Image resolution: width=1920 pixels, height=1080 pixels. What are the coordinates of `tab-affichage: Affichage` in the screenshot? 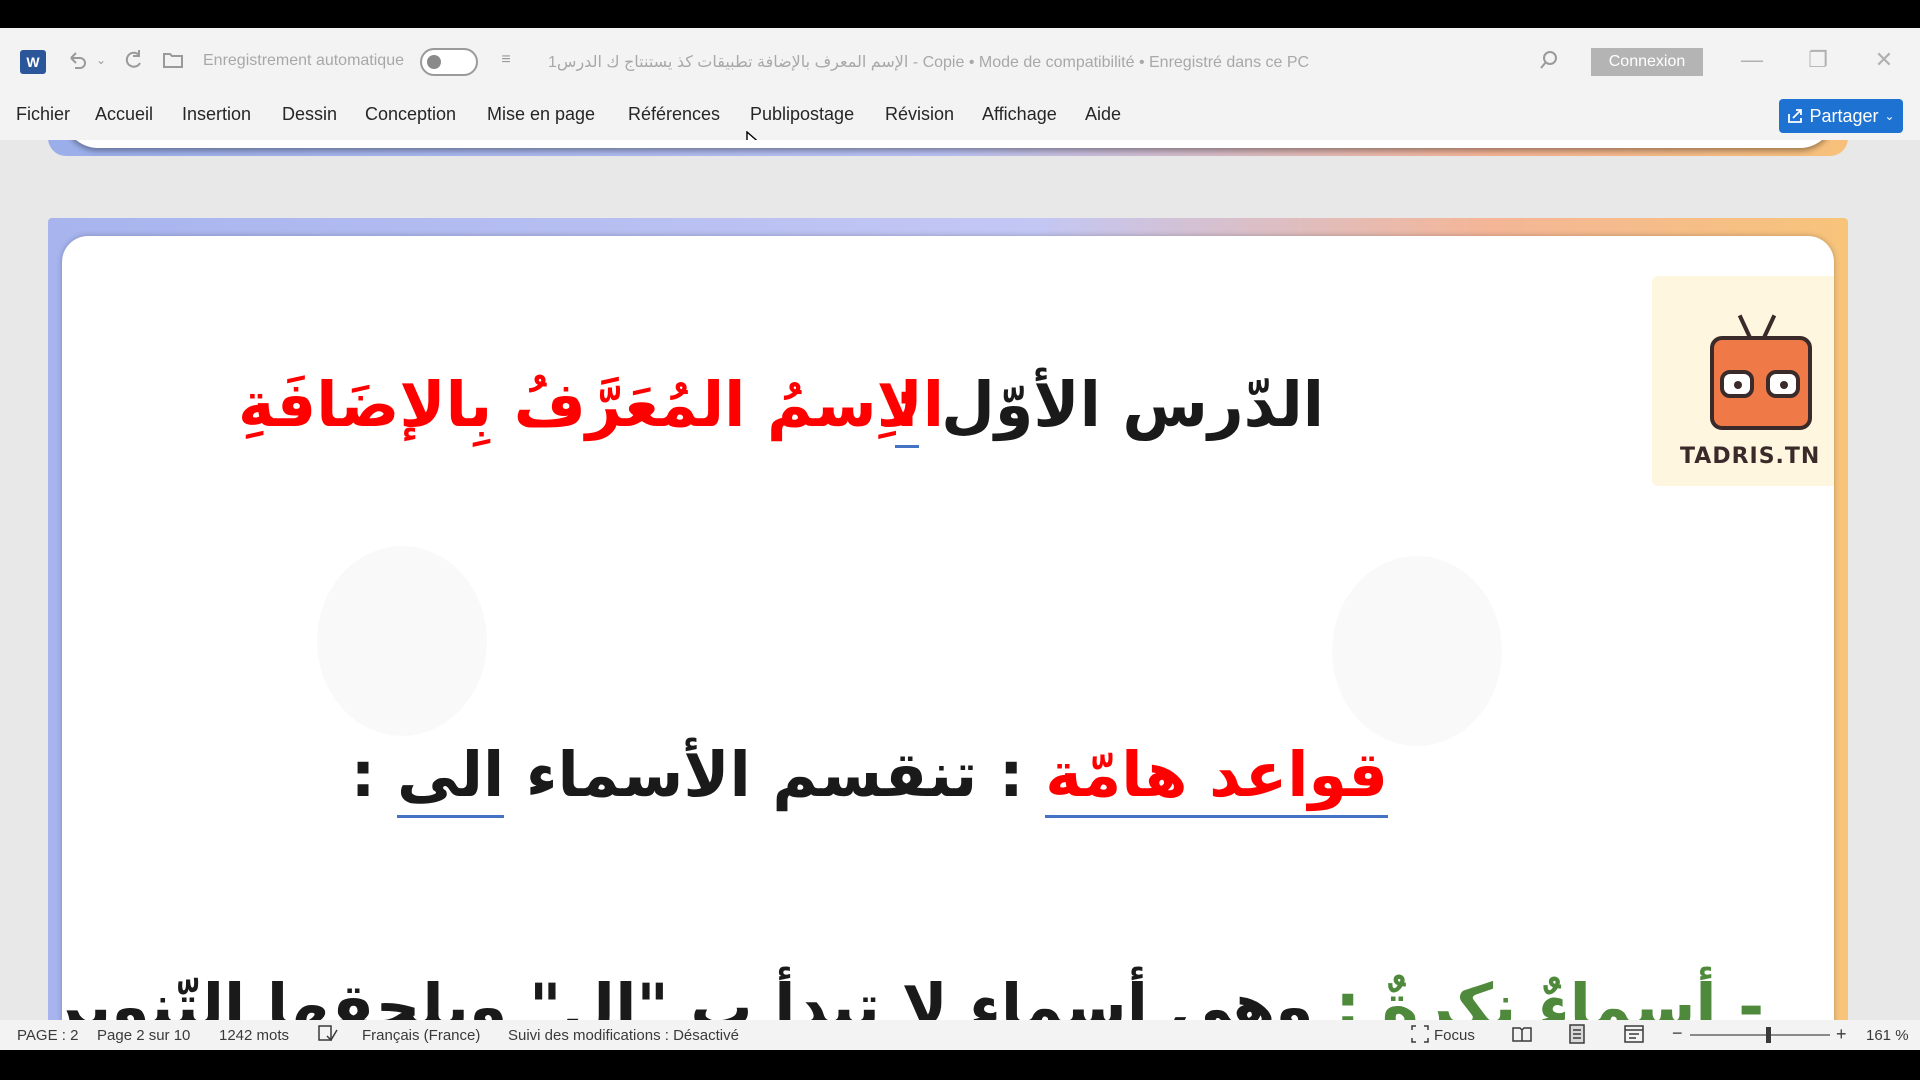 It's located at (1019, 114).